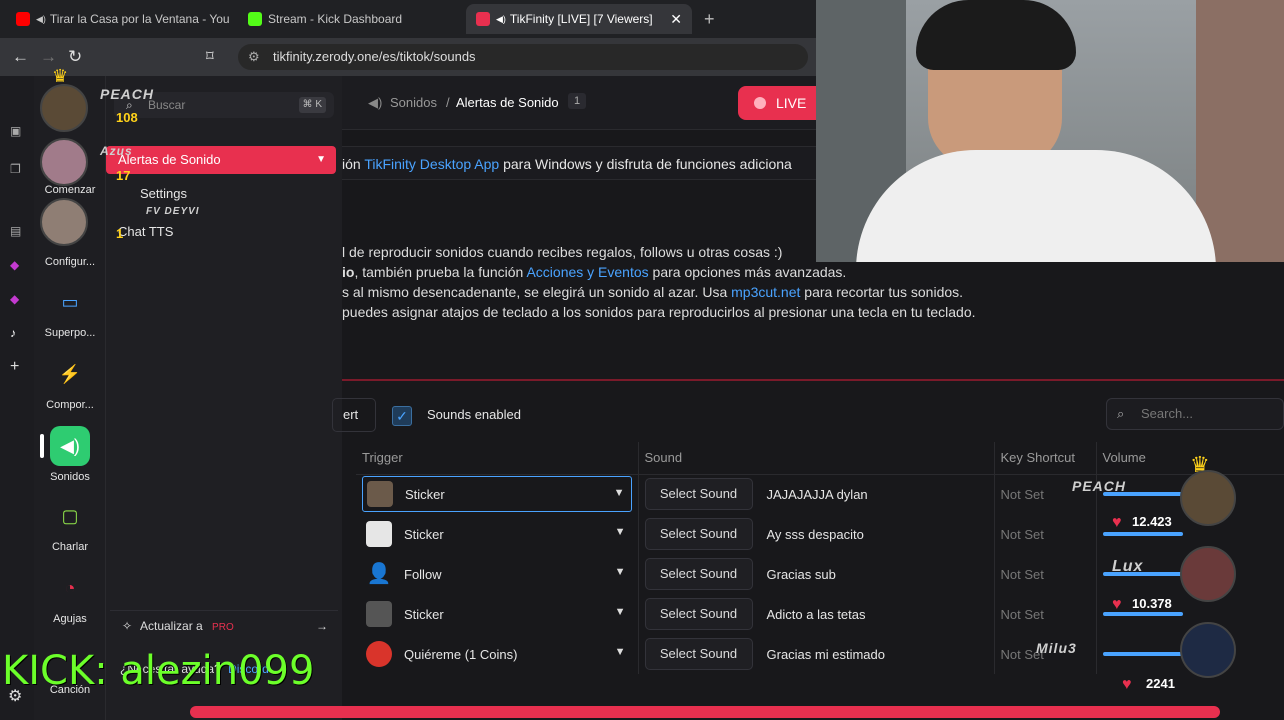  Describe the element at coordinates (1056, 648) in the screenshot. I see `viewer-name: Milu3` at that location.